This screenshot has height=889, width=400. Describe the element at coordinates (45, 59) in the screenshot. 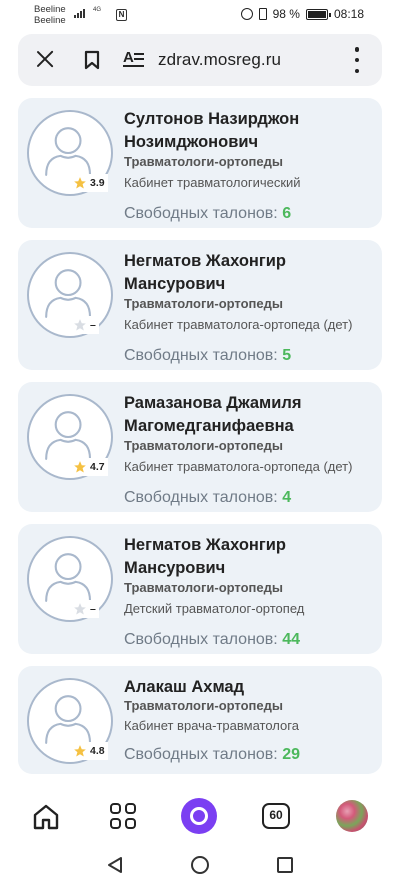

I see `close-icon` at that location.